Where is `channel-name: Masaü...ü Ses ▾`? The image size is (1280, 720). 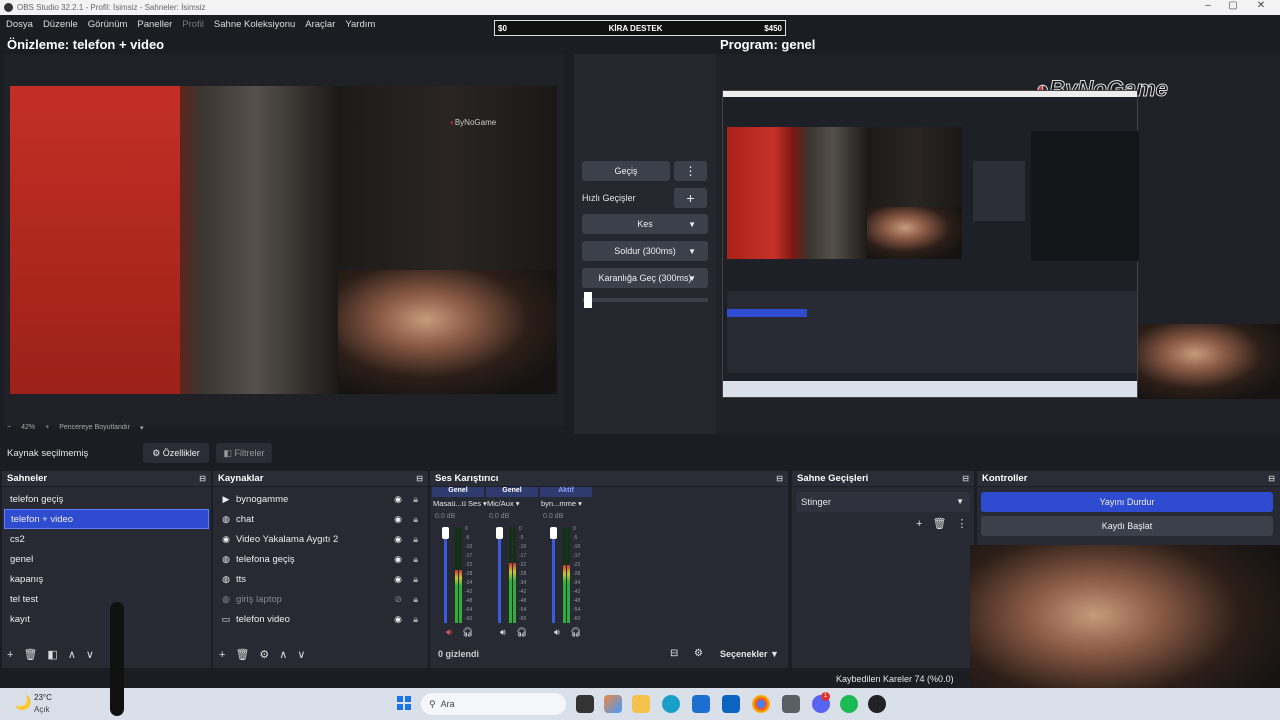
channel-name: Masaü...ü Ses ▾ is located at coordinates (460, 503).